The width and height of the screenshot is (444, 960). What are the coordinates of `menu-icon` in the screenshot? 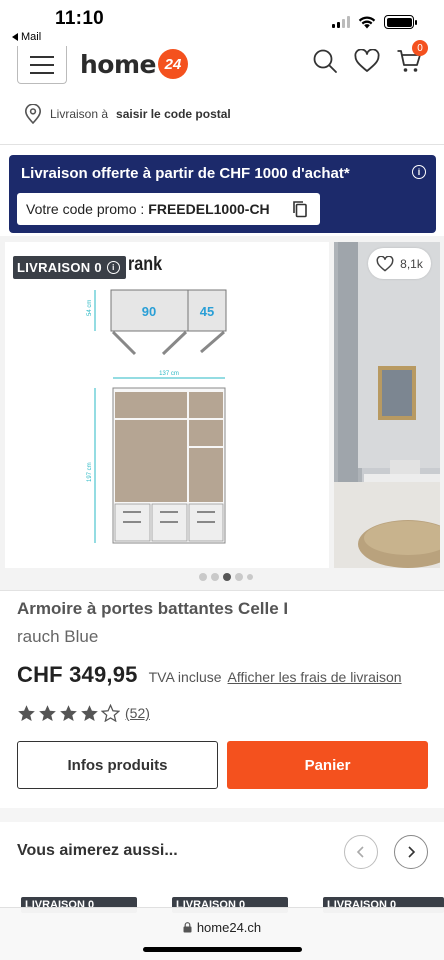 It's located at (42, 65).